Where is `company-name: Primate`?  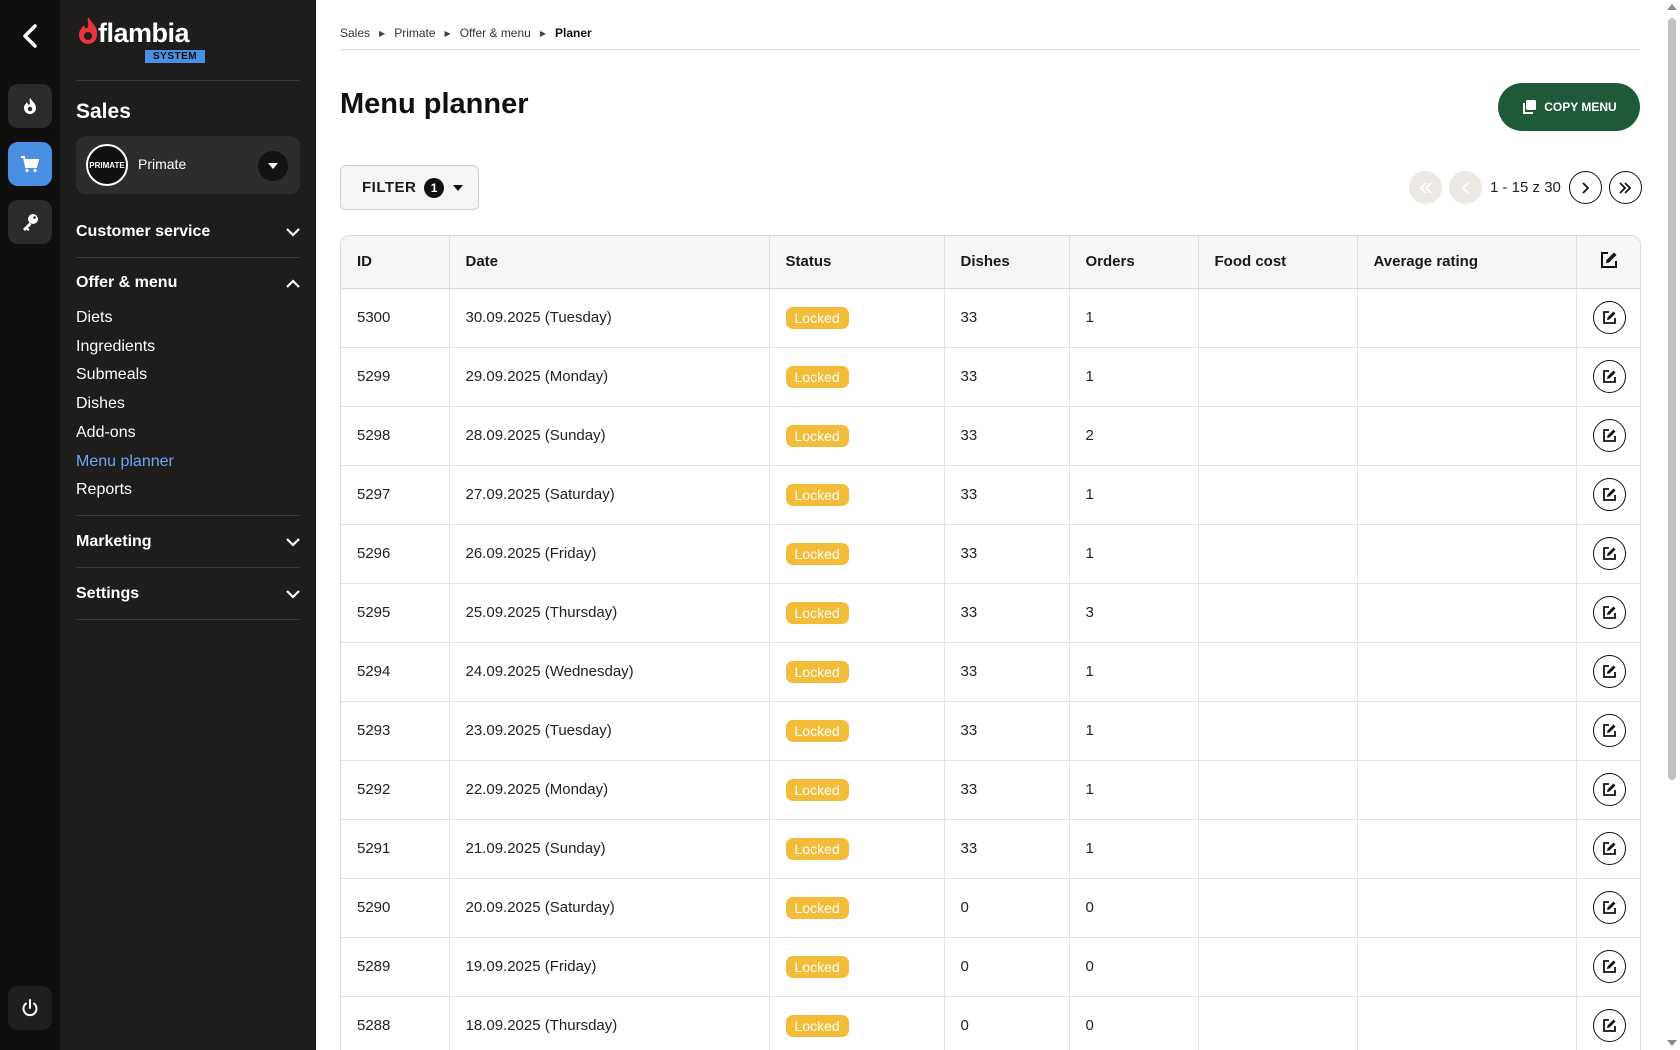
company-name: Primate is located at coordinates (162, 164).